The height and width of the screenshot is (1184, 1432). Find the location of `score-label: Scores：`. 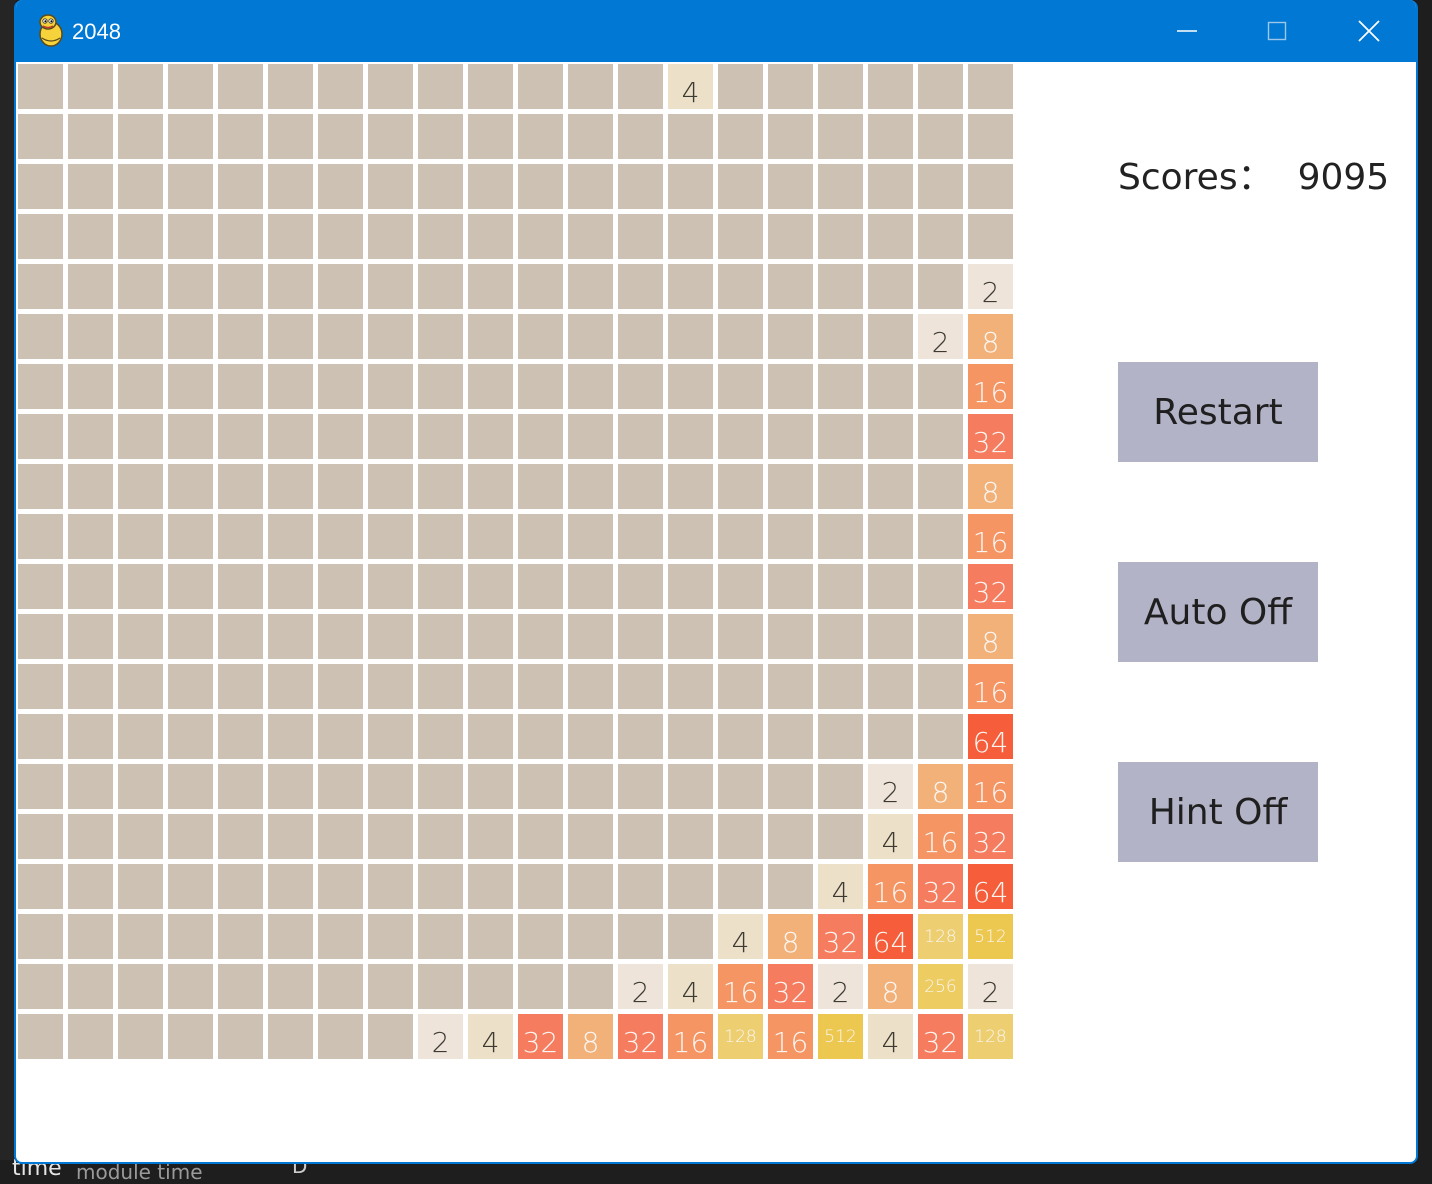

score-label: Scores： is located at coordinates (1196, 177).